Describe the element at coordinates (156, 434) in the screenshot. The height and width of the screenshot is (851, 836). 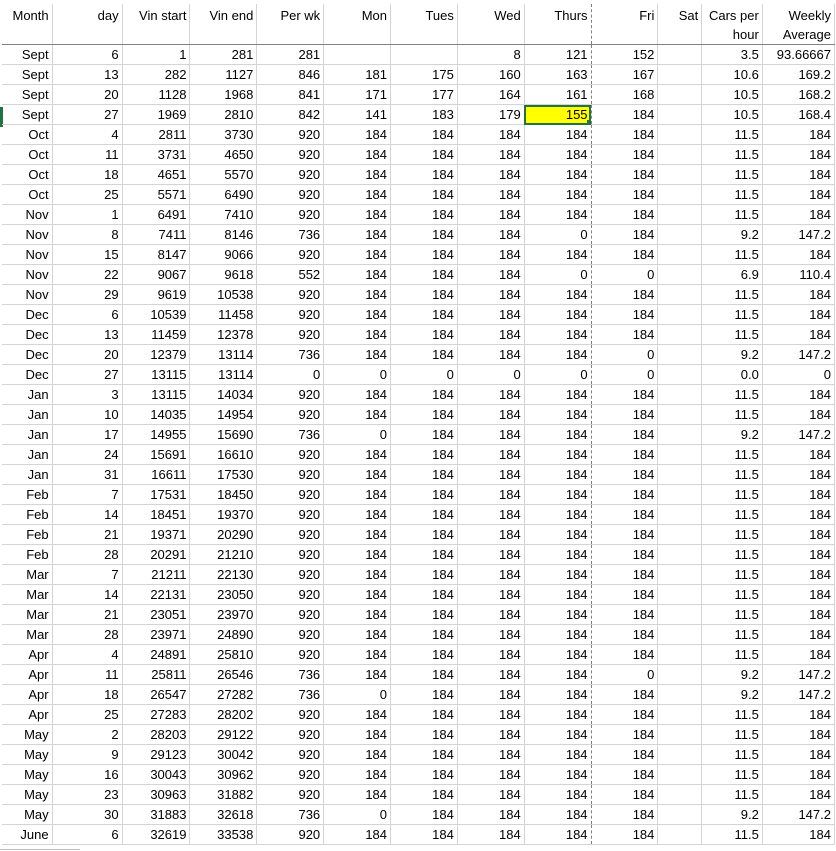
I see `cell-vin-start: 14955` at that location.